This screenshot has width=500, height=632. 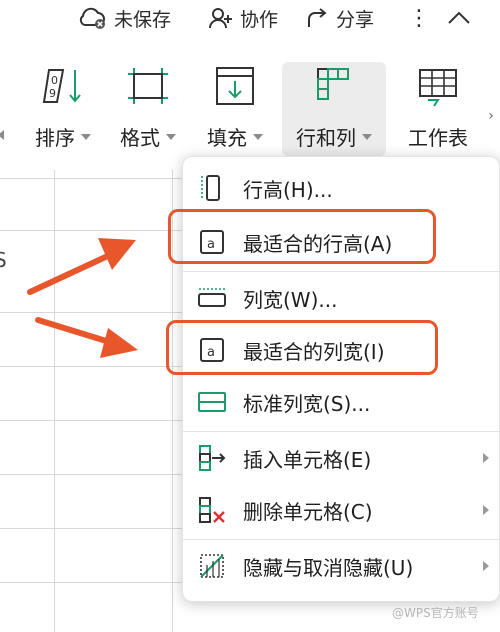 I want to click on unsaved-label: 未保存, so click(x=143, y=19).